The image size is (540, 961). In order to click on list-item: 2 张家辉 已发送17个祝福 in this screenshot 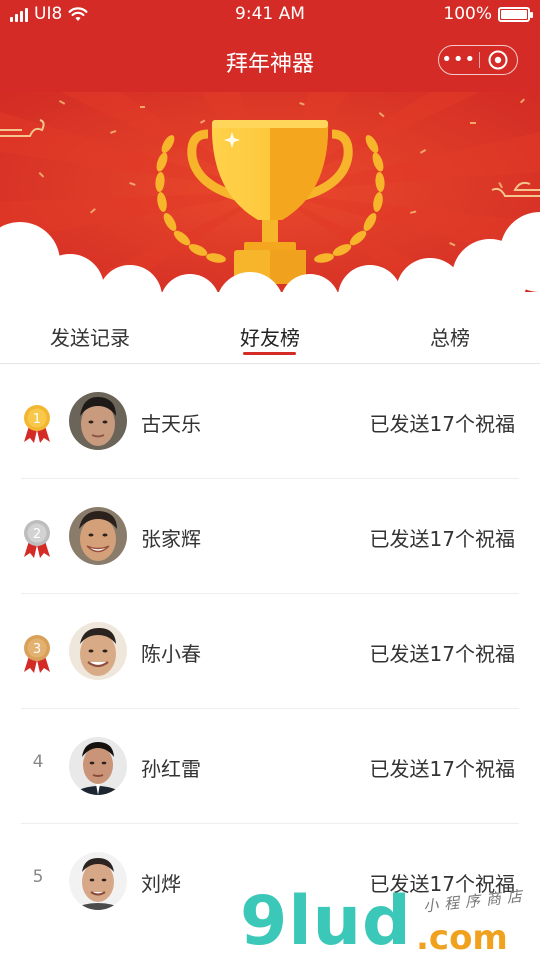, I will do `click(270, 536)`.